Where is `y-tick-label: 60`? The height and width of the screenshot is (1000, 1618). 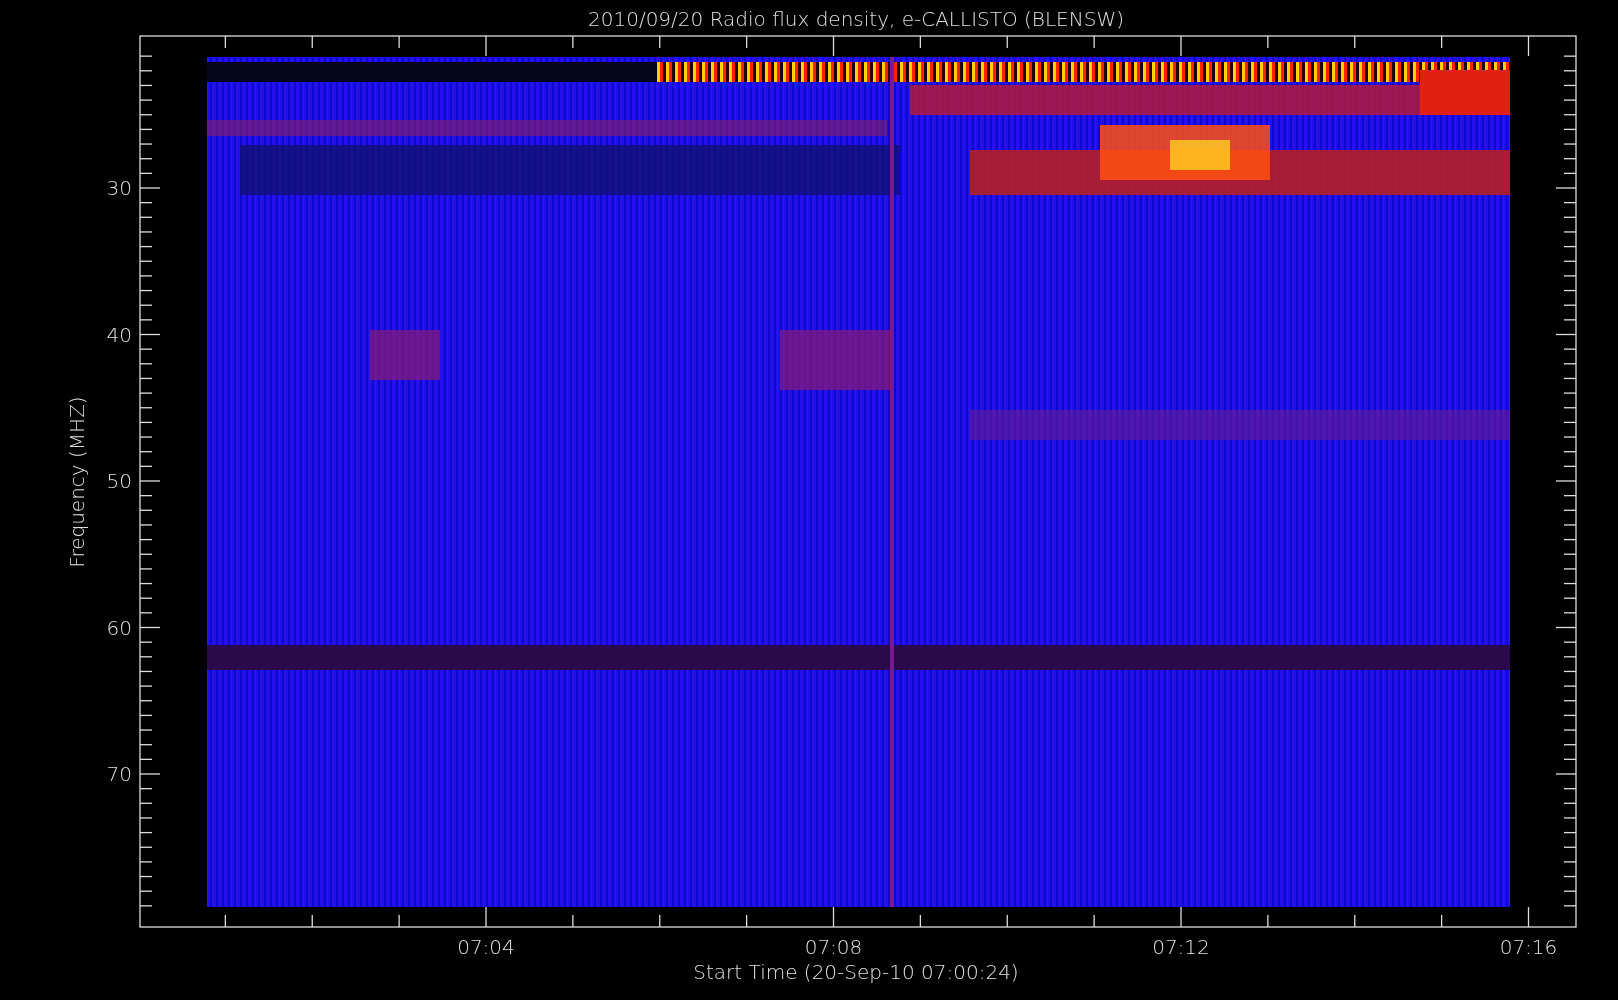 y-tick-label: 60 is located at coordinates (119, 627).